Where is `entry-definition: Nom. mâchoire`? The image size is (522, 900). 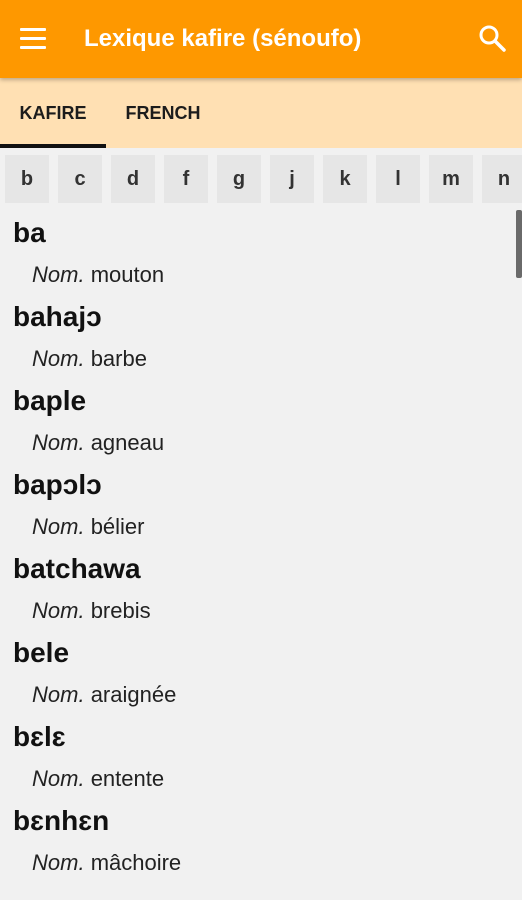
entry-definition: Nom. mâchoire is located at coordinates (106, 863).